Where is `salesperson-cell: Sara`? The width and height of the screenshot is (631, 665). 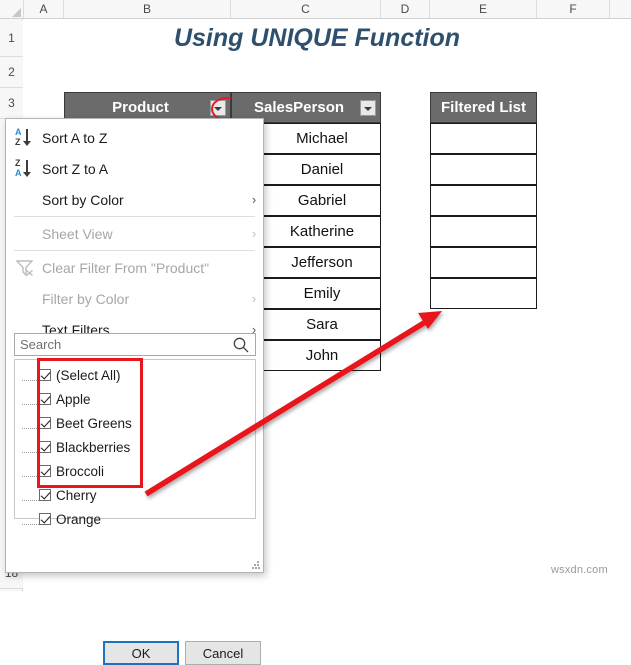 salesperson-cell: Sara is located at coordinates (322, 324).